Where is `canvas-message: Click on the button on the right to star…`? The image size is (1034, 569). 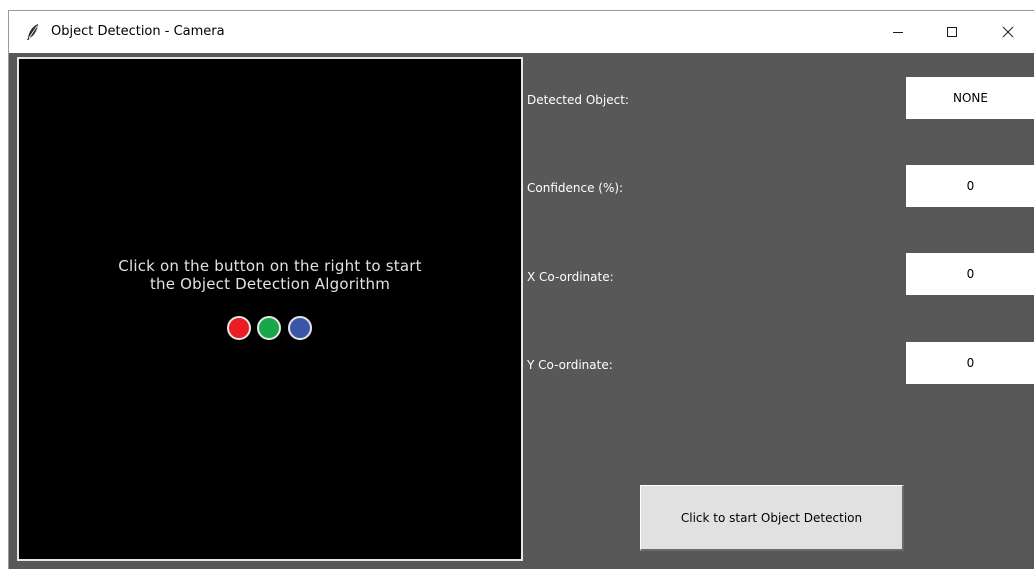 canvas-message: Click on the button on the right to star… is located at coordinates (270, 275).